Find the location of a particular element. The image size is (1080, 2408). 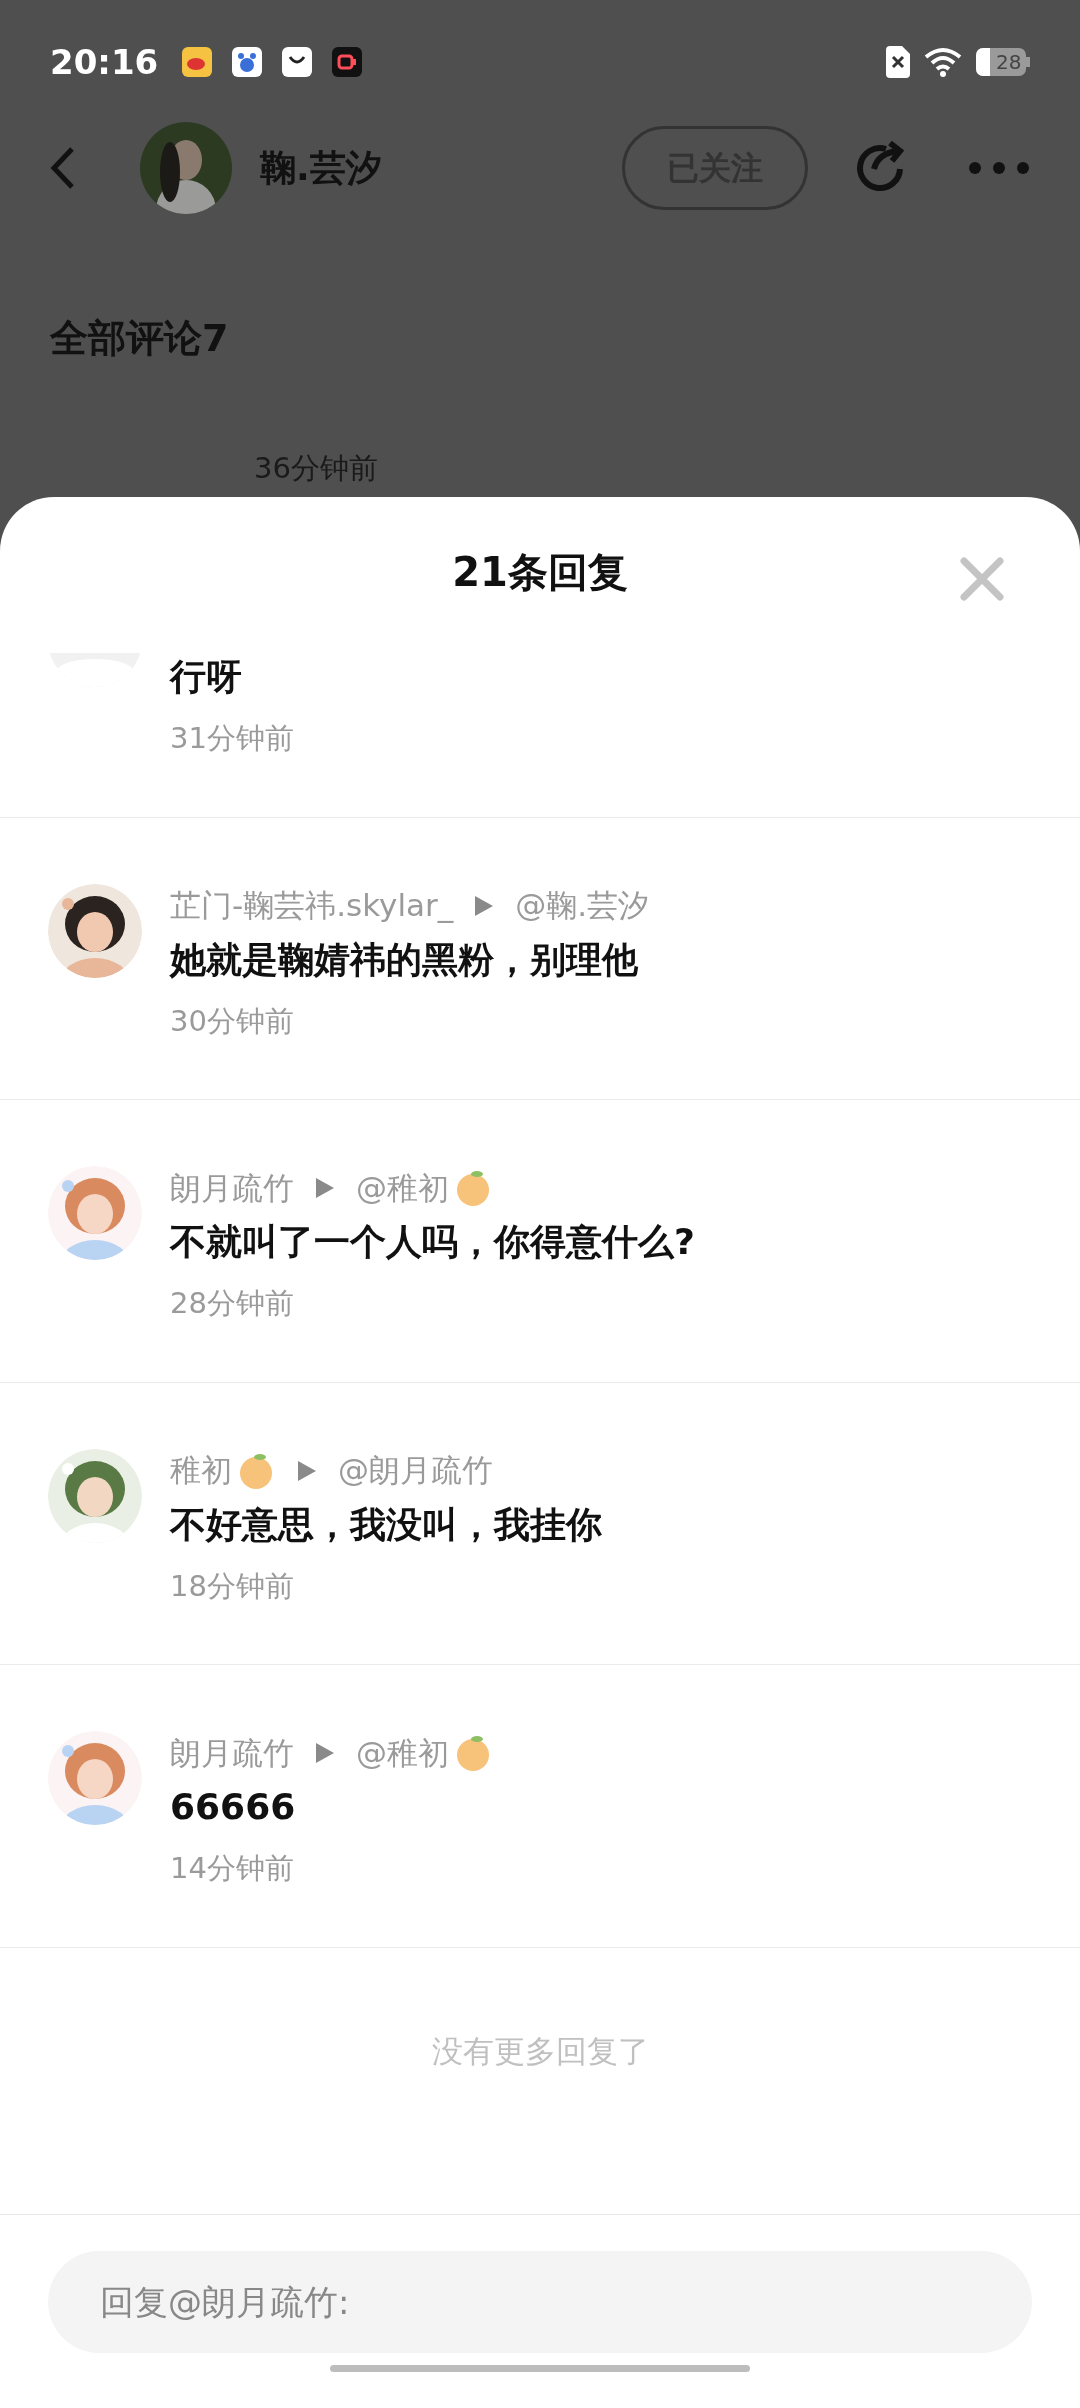

paw-icon is located at coordinates (247, 62).